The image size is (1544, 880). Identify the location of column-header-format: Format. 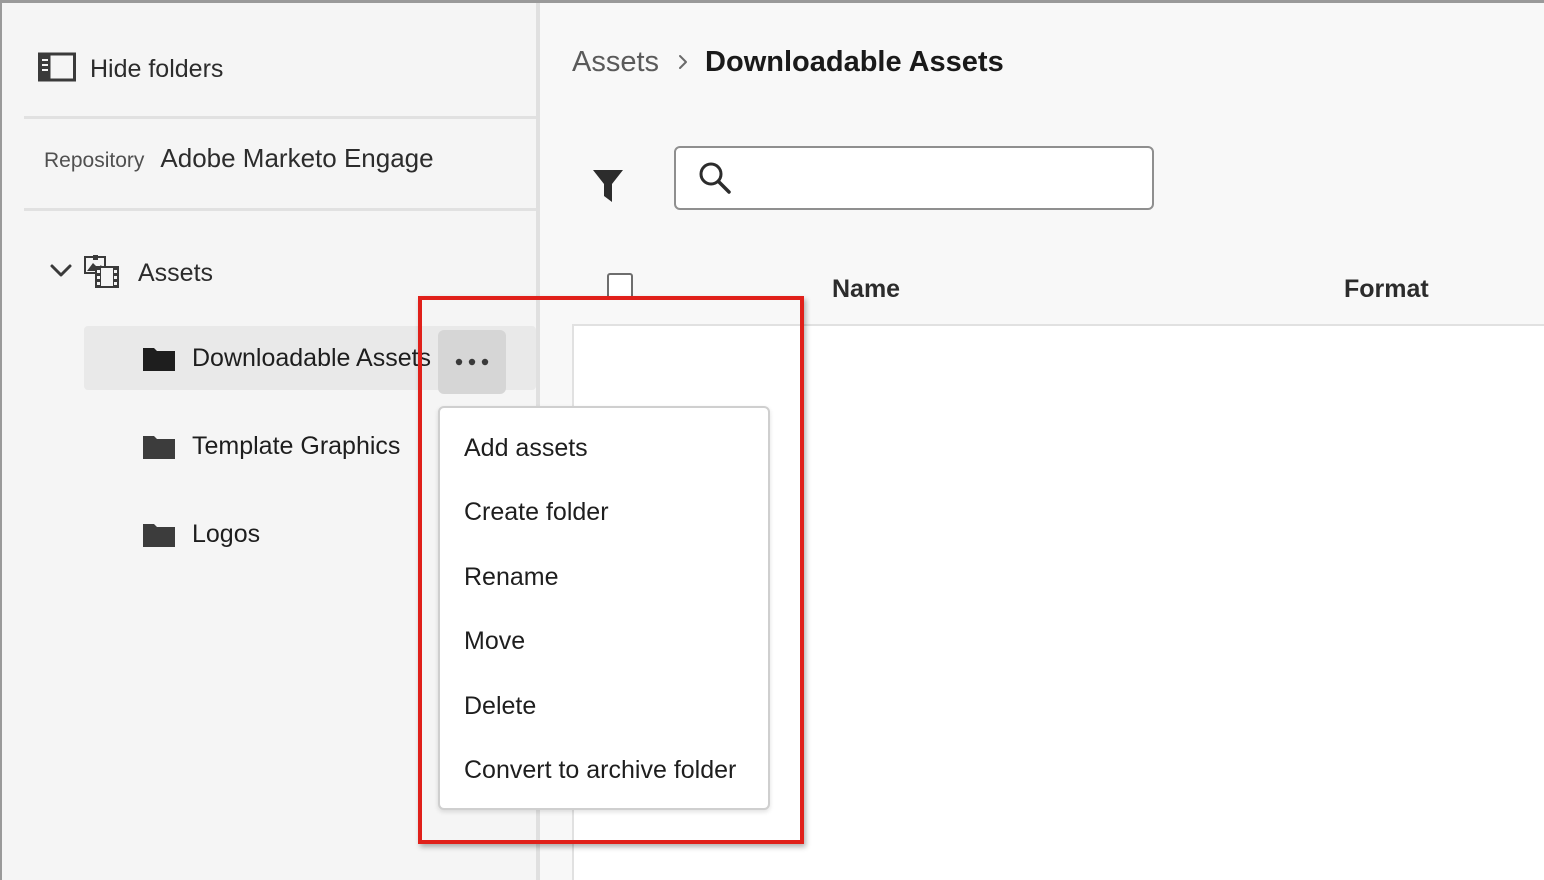
(1386, 289).